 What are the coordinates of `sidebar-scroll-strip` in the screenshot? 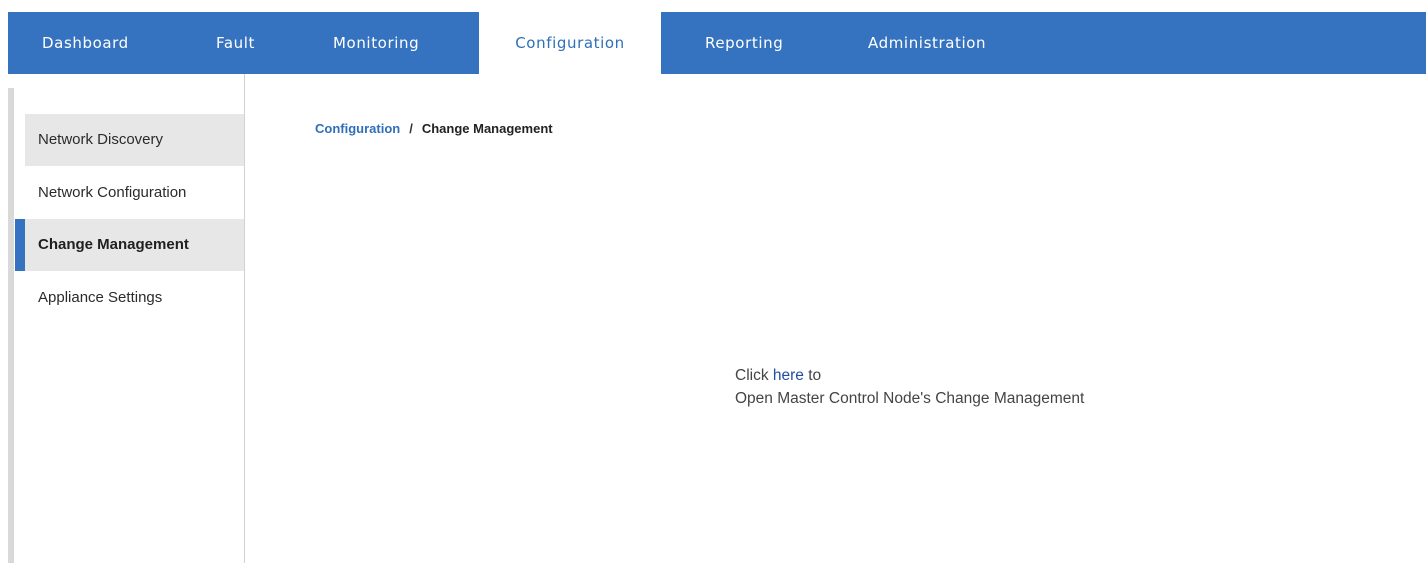 It's located at (11, 325).